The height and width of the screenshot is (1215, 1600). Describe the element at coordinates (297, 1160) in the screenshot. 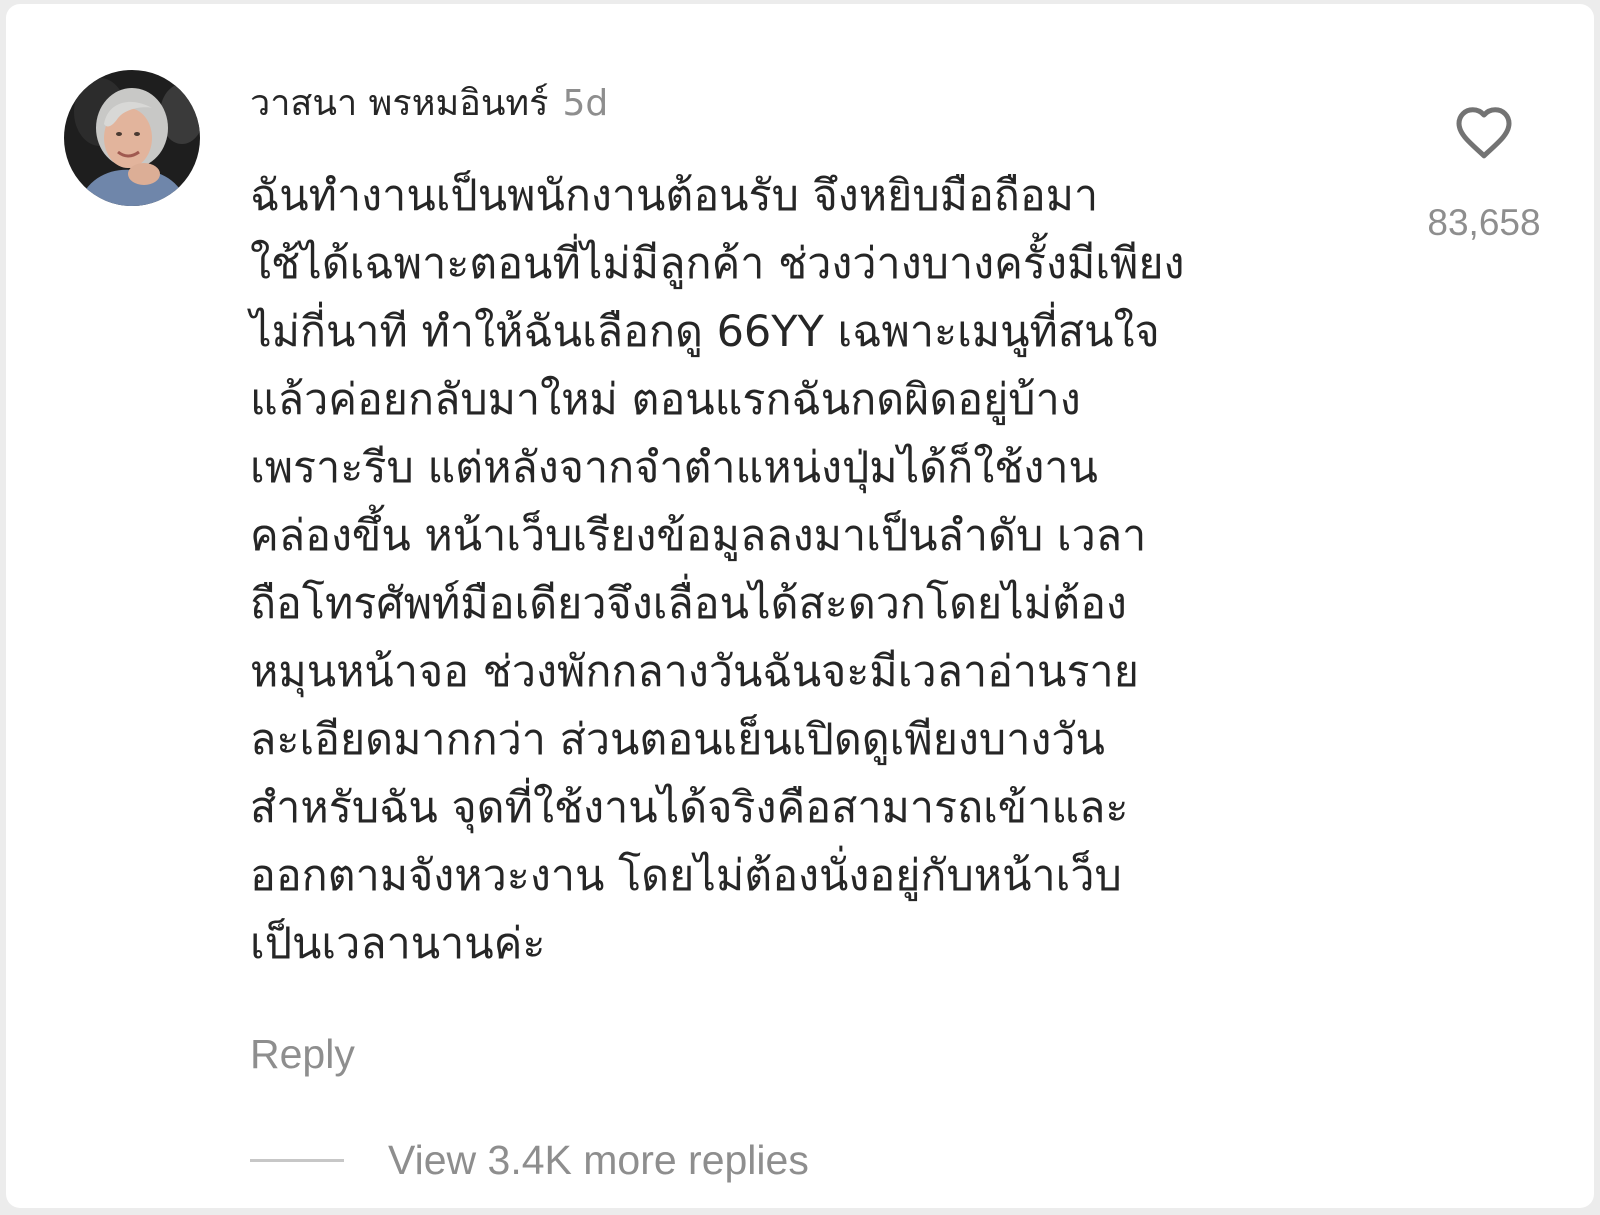

I see `replies-divider` at that location.